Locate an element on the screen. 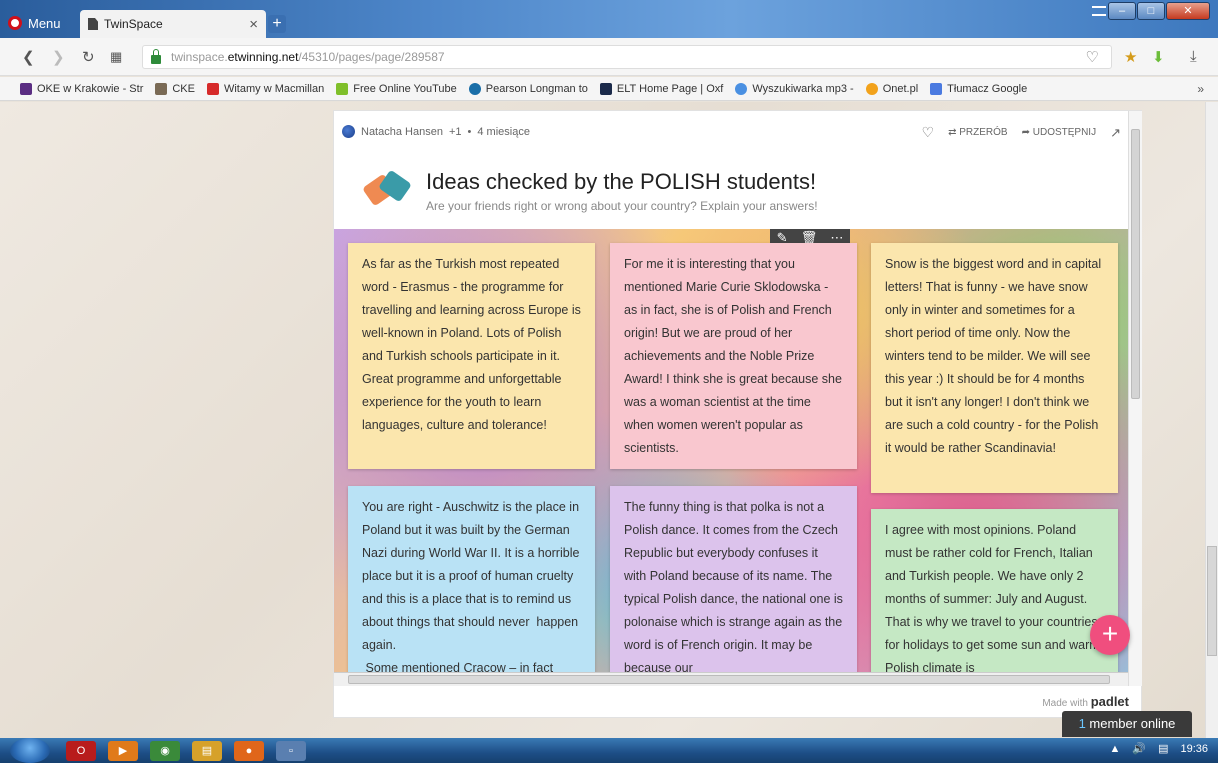 The width and height of the screenshot is (1218, 763). tab-close-icon: × is located at coordinates (253, 24).